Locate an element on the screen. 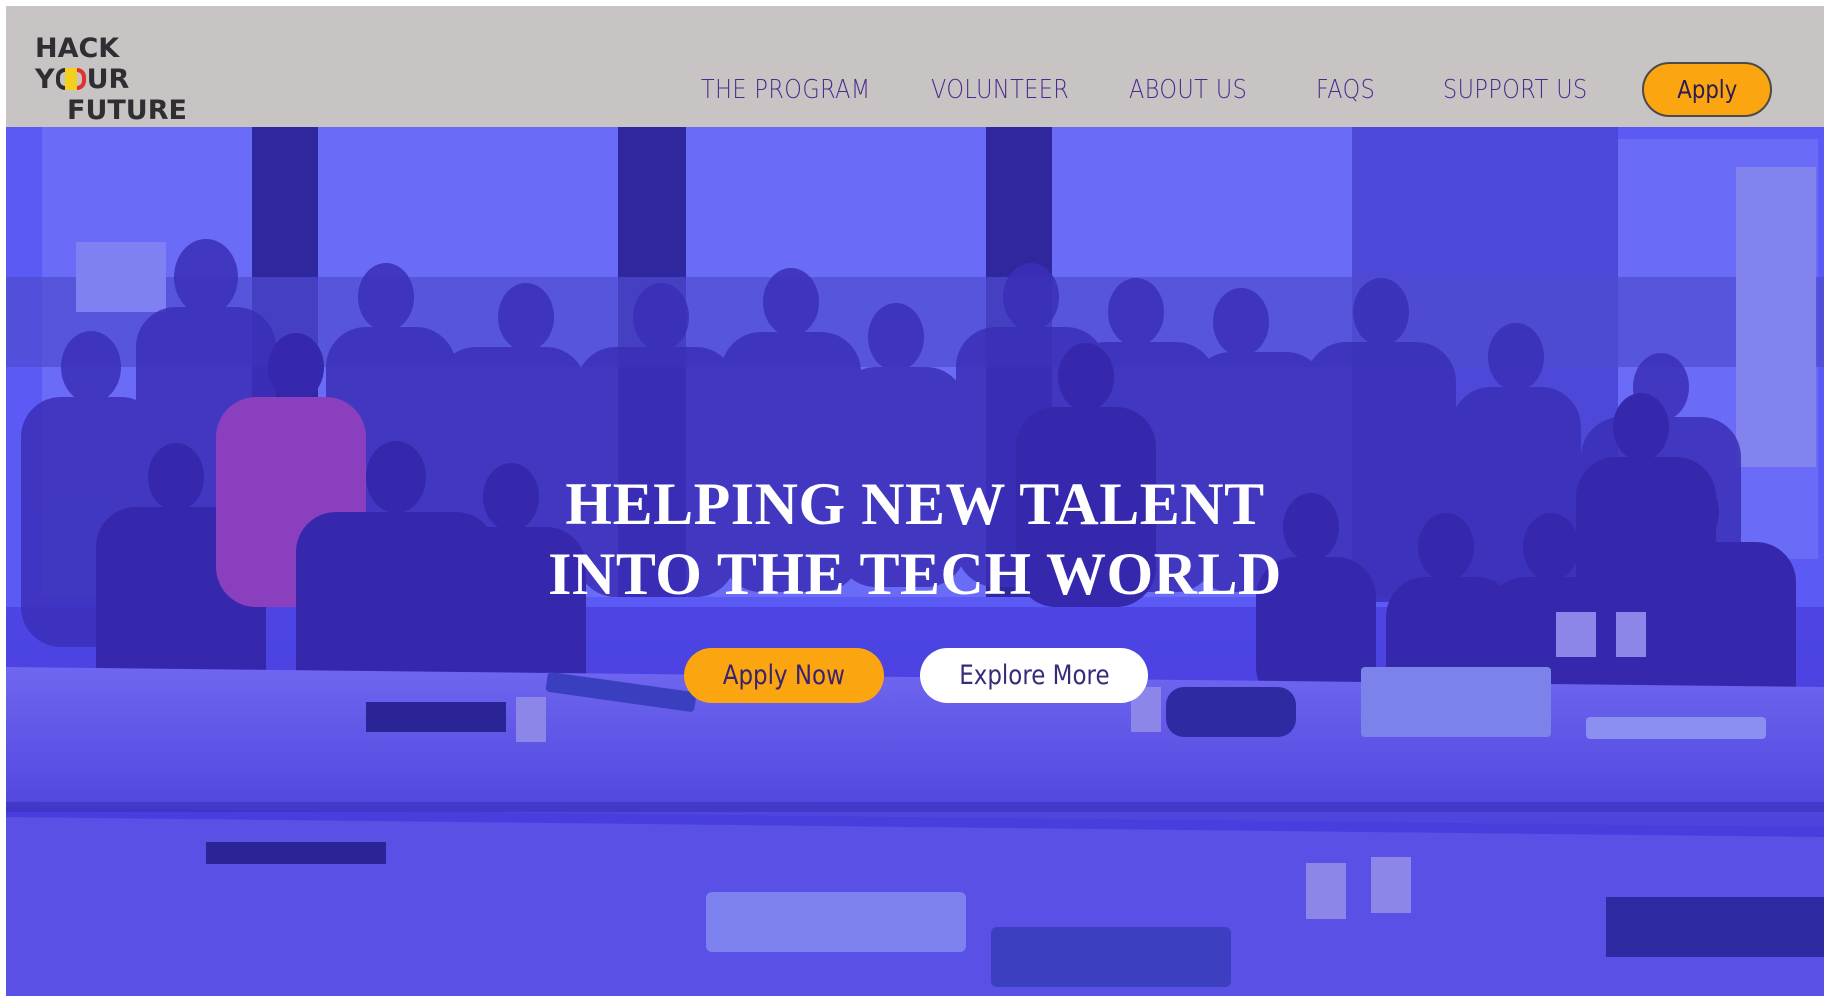  logo-letter-y: Y is located at coordinates (45, 79).